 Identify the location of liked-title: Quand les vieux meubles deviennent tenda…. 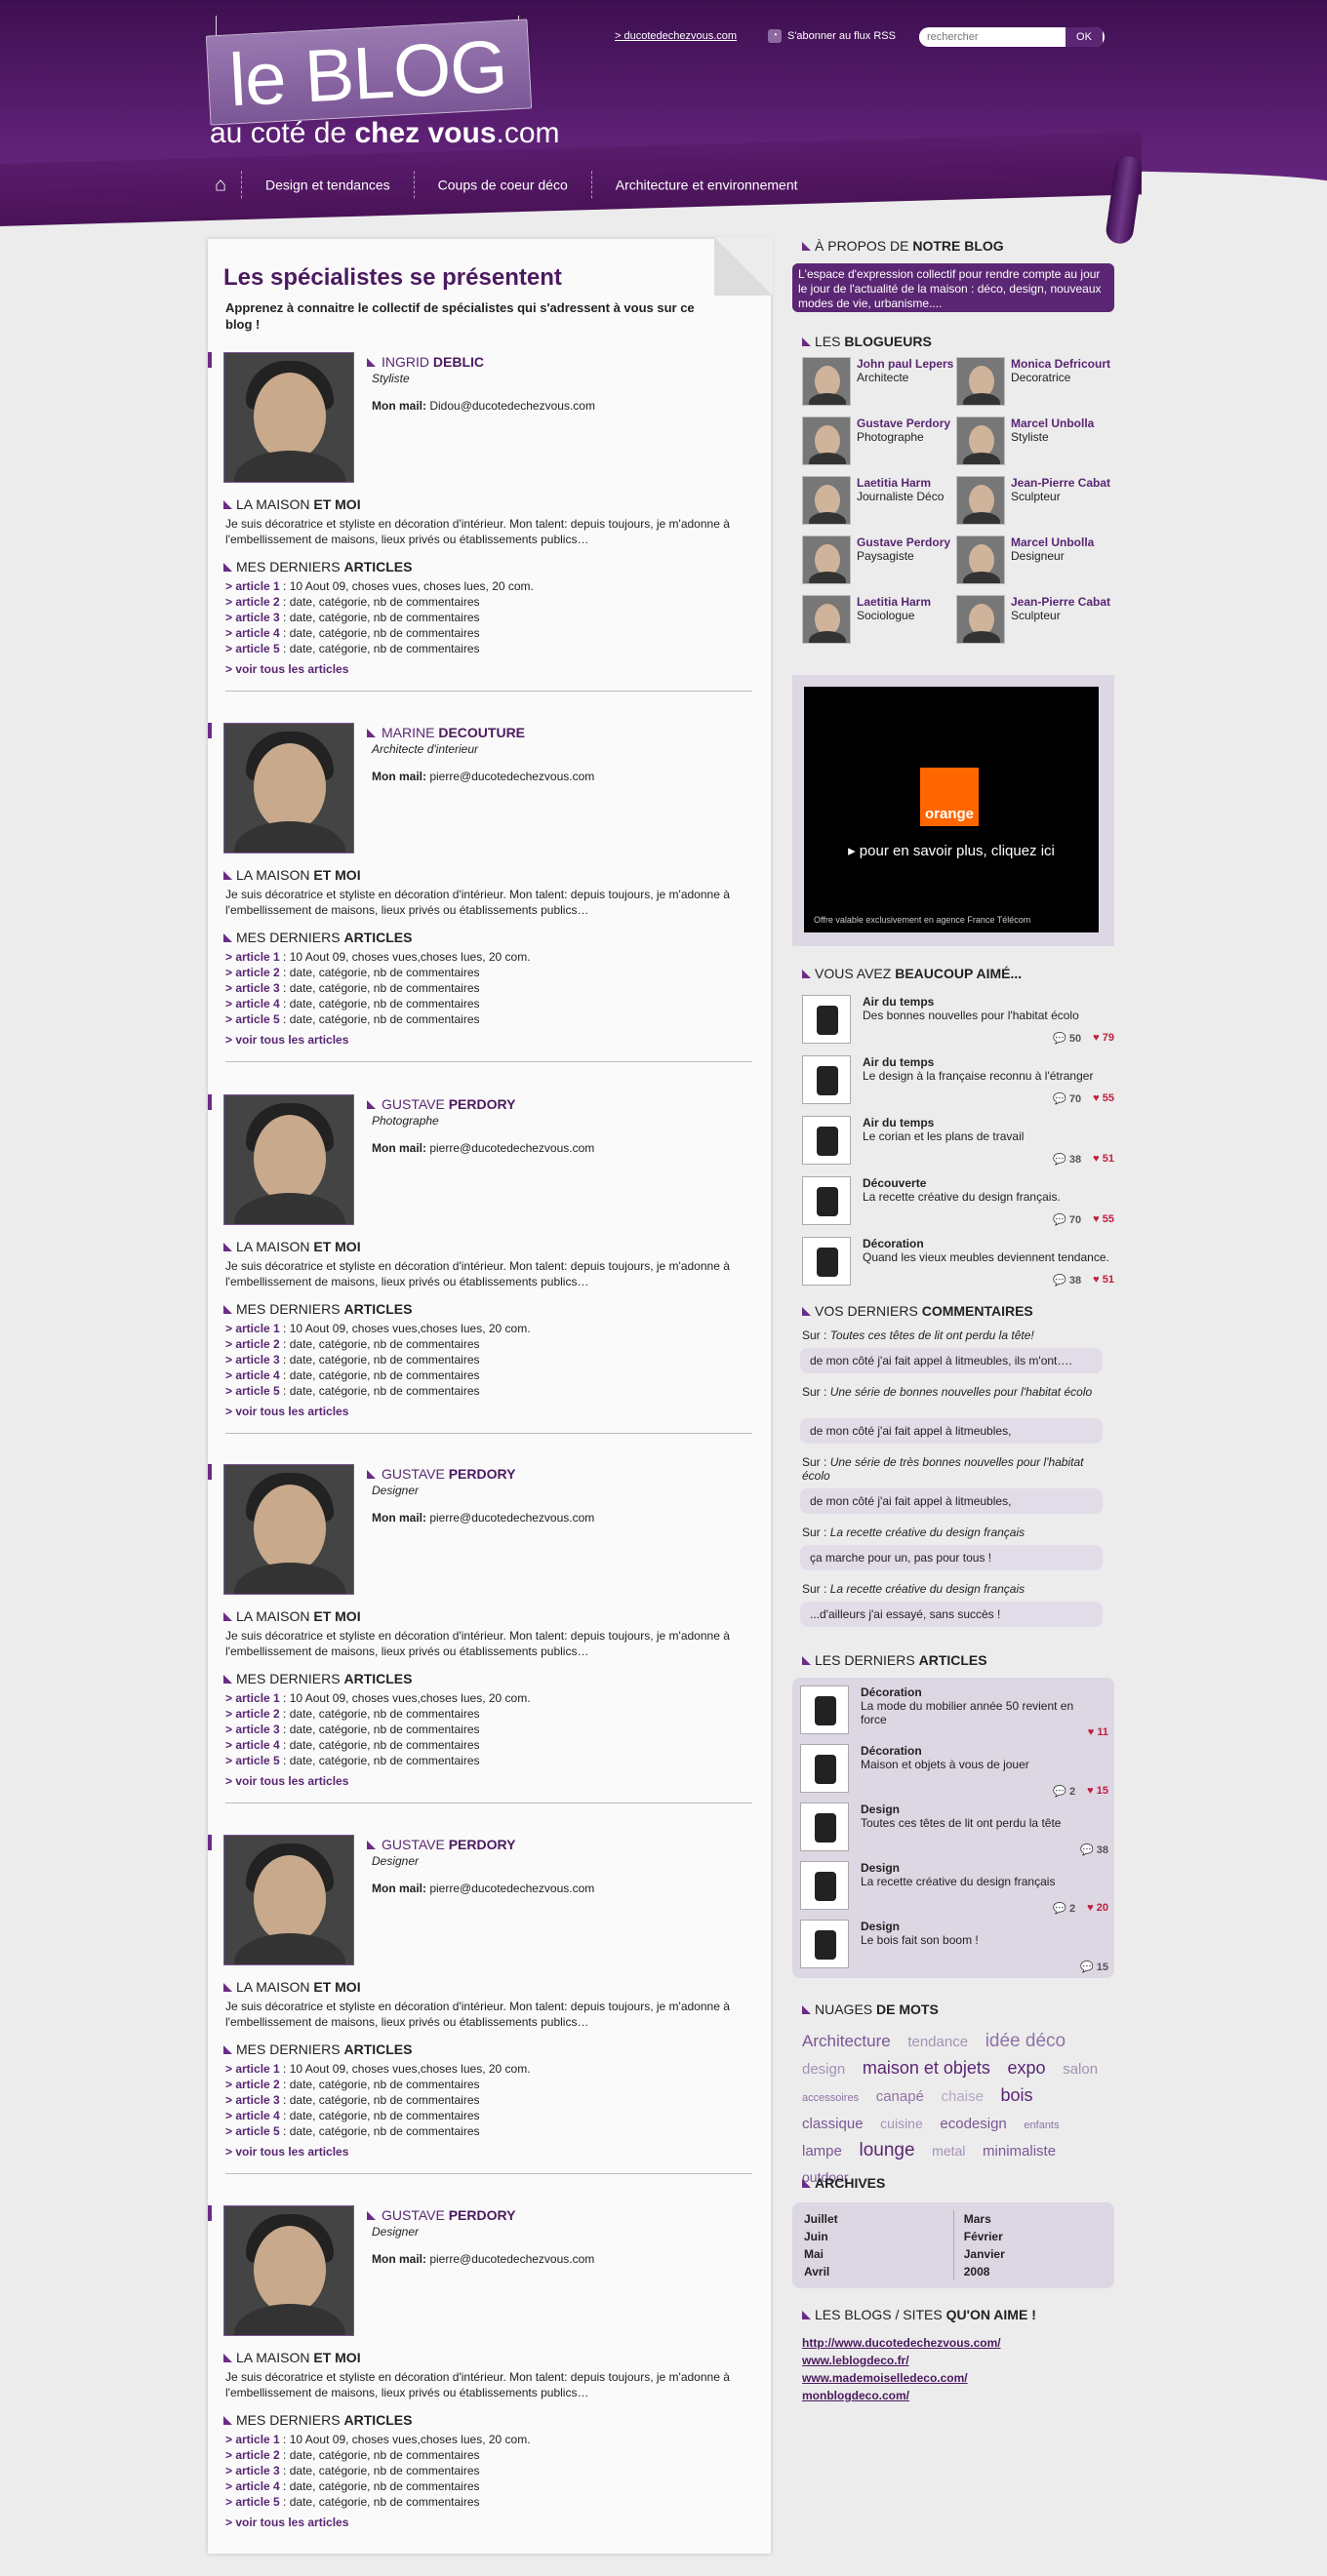
(986, 1257).